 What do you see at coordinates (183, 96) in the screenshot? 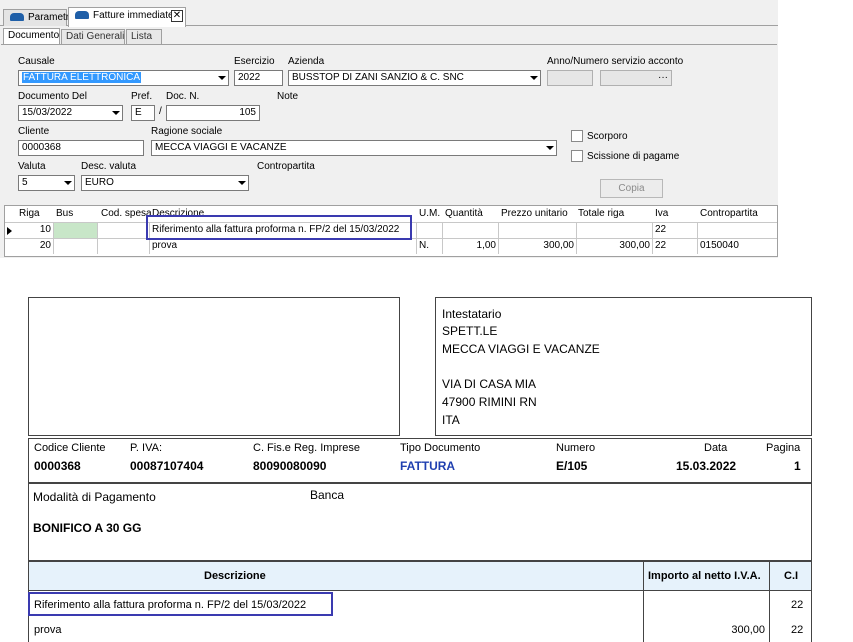
I see `doc-n-label: Doc. N.` at bounding box center [183, 96].